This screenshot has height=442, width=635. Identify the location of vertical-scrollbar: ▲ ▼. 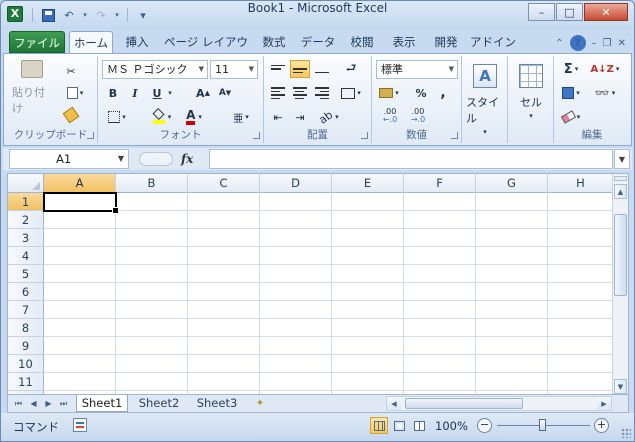
(620, 284).